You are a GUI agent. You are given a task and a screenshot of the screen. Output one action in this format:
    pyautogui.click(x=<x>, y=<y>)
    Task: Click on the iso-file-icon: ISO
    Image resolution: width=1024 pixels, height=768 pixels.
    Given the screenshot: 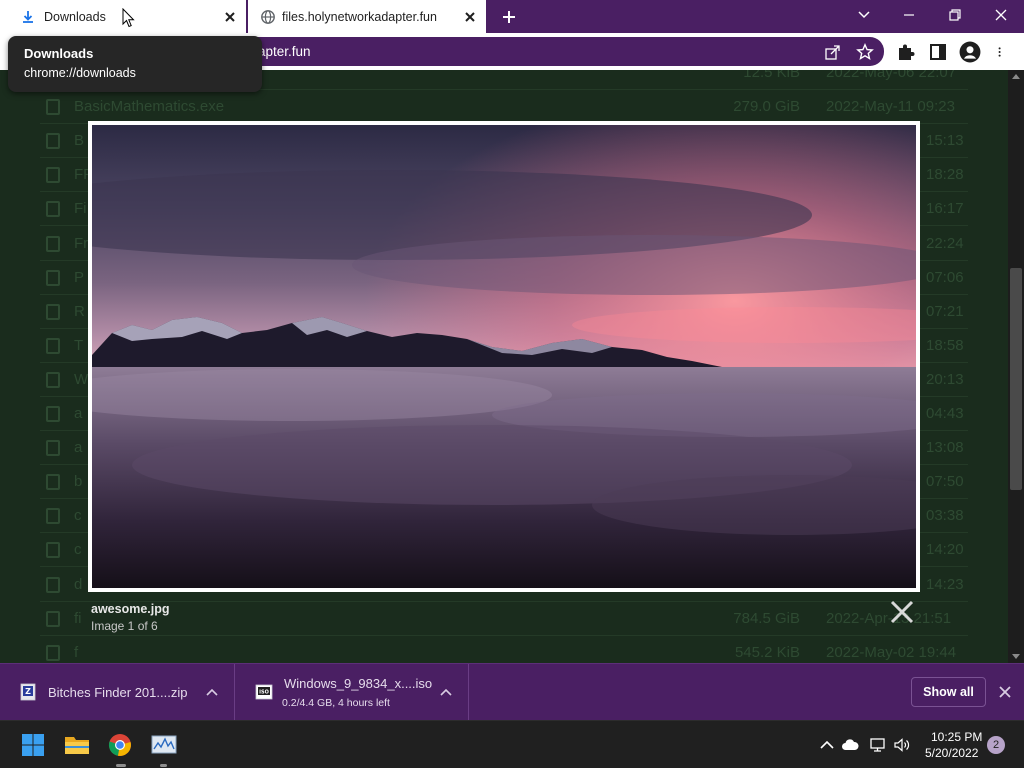 What is the action you would take?
    pyautogui.click(x=264, y=692)
    